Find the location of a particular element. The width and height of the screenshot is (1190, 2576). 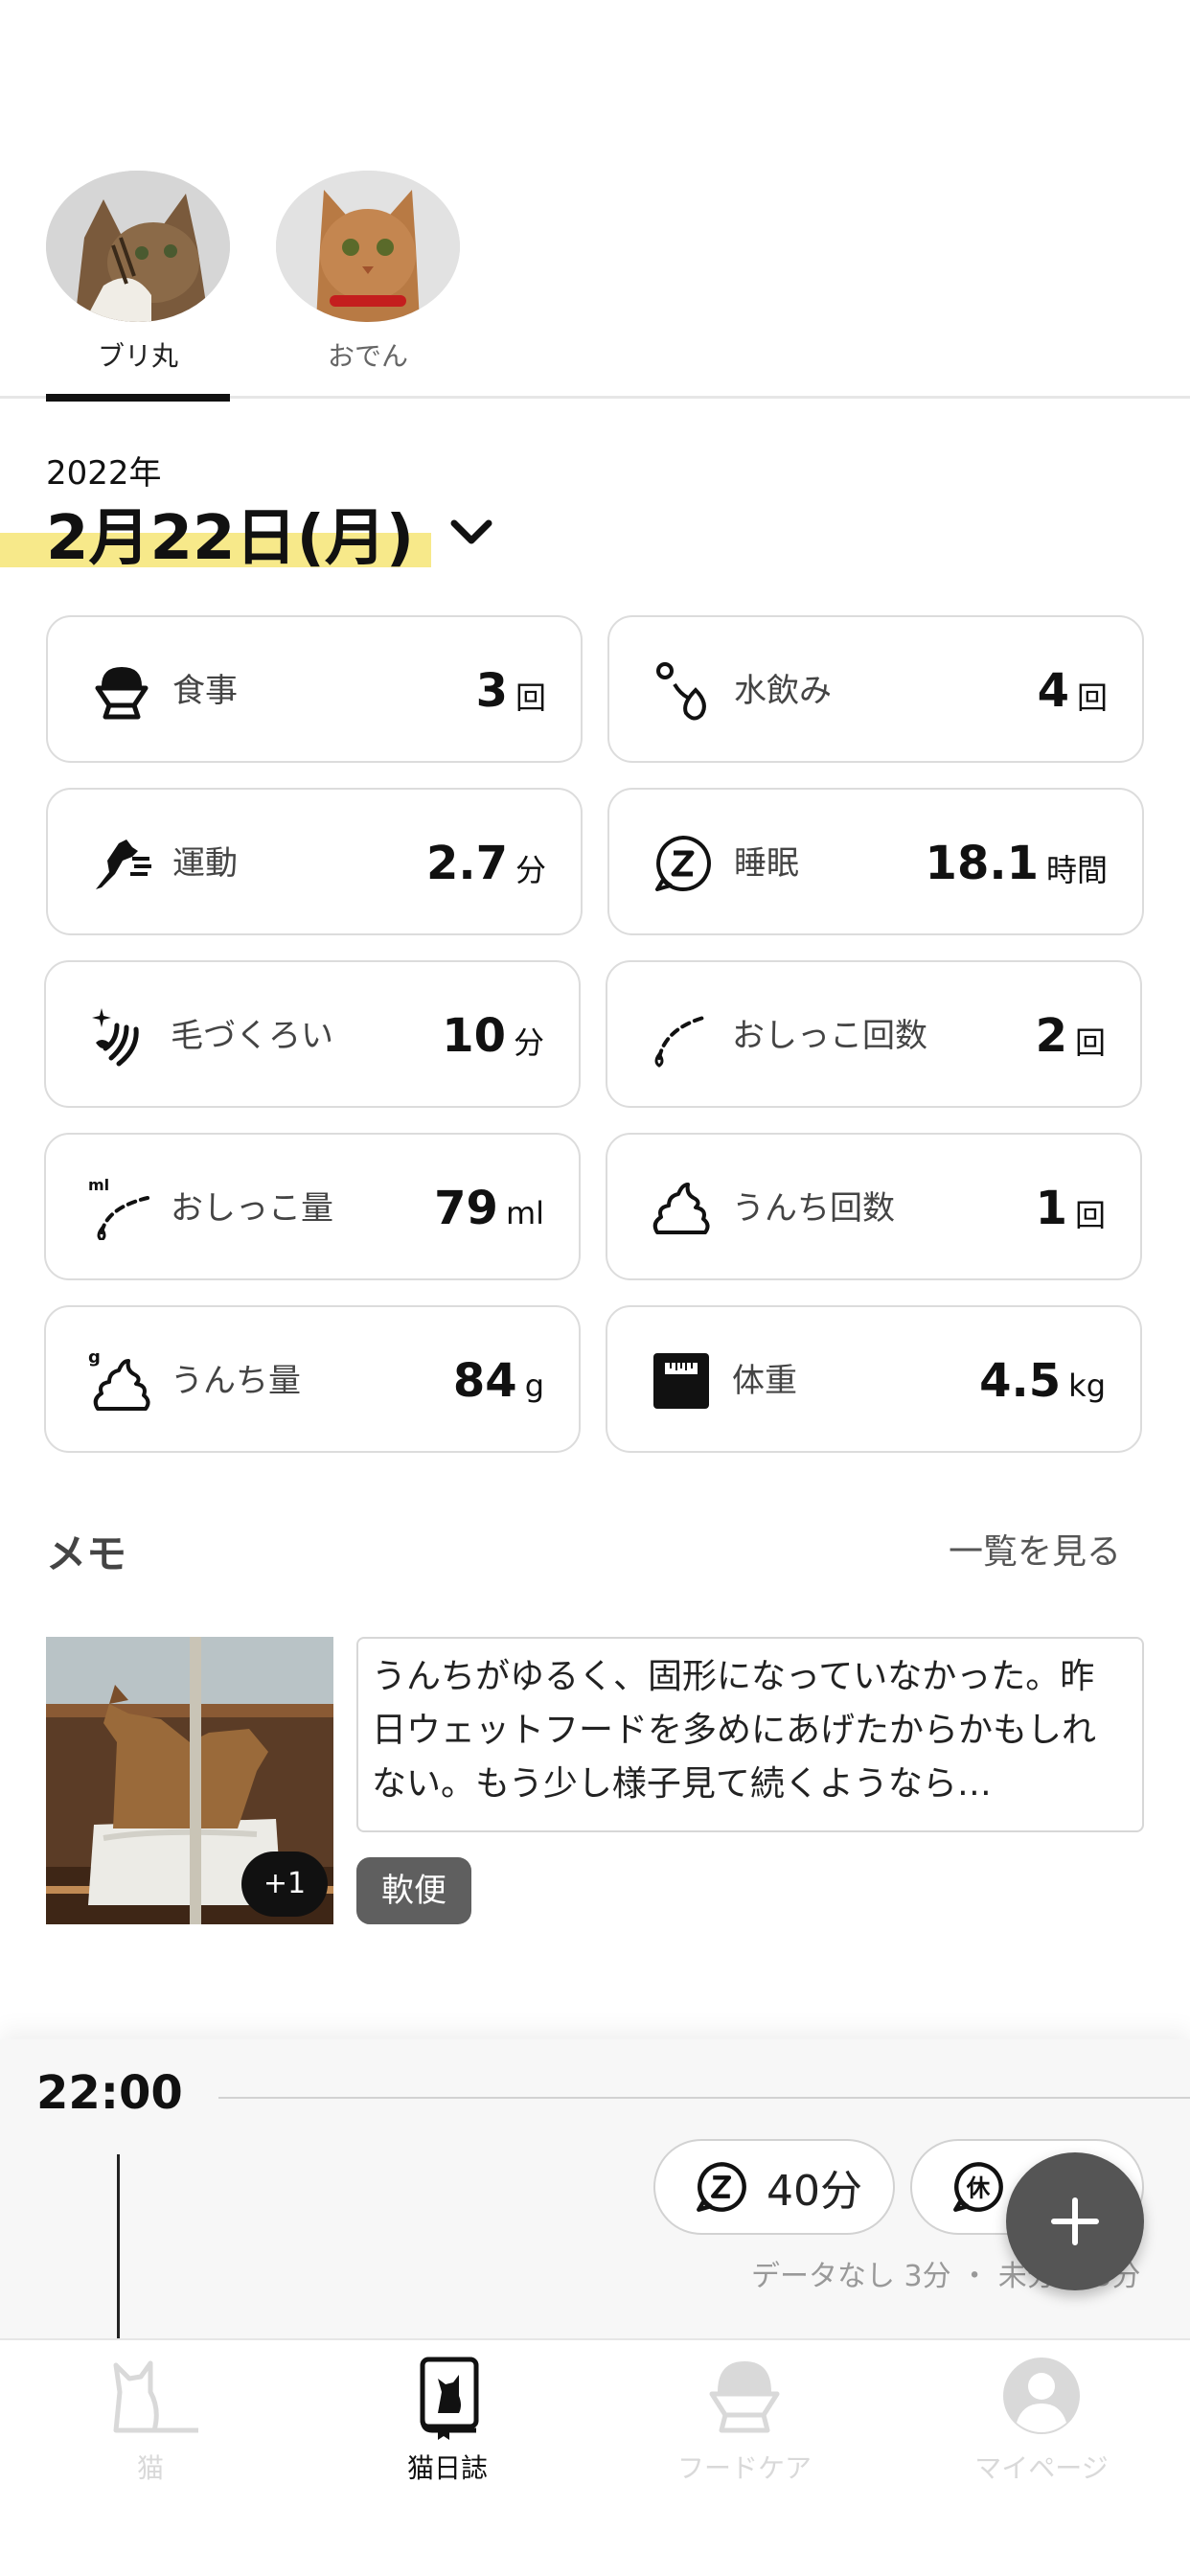

cat-avatar-buri is located at coordinates (138, 246).